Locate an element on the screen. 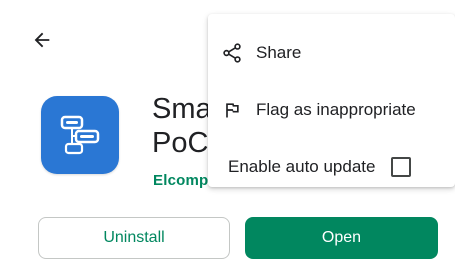 This screenshot has height=280, width=455. app-title: Sma PoC is located at coordinates (182, 126).